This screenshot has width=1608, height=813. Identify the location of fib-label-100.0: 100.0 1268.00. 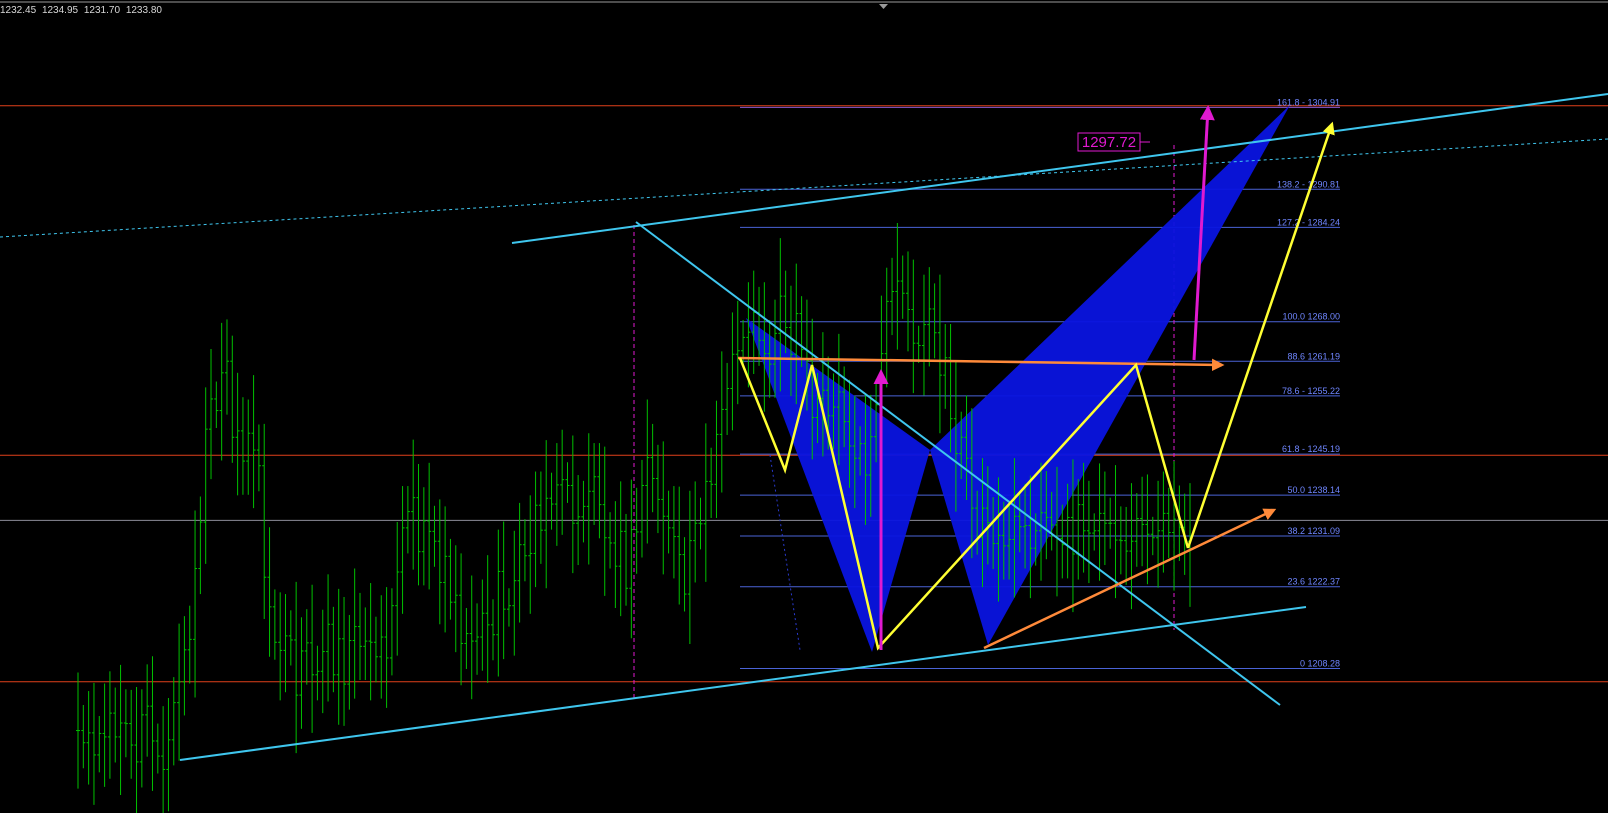
(1311, 317).